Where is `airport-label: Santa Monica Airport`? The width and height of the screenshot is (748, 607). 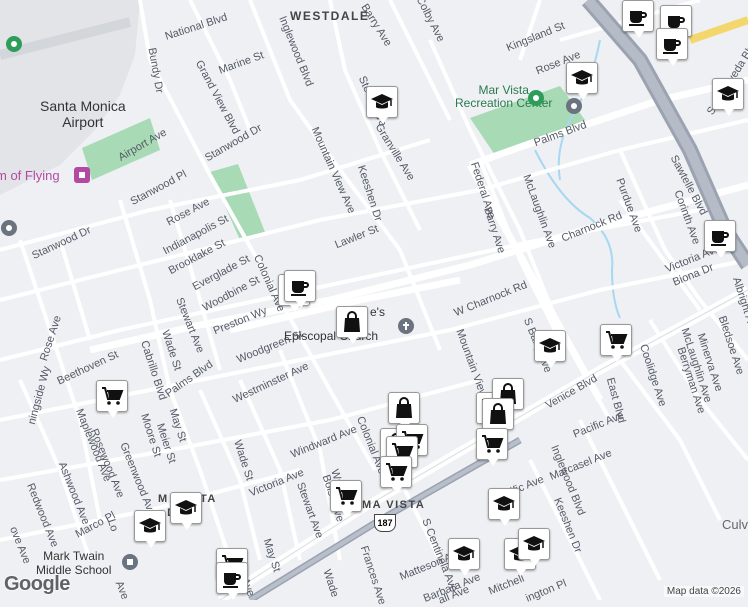 airport-label: Santa Monica Airport is located at coordinates (83, 114).